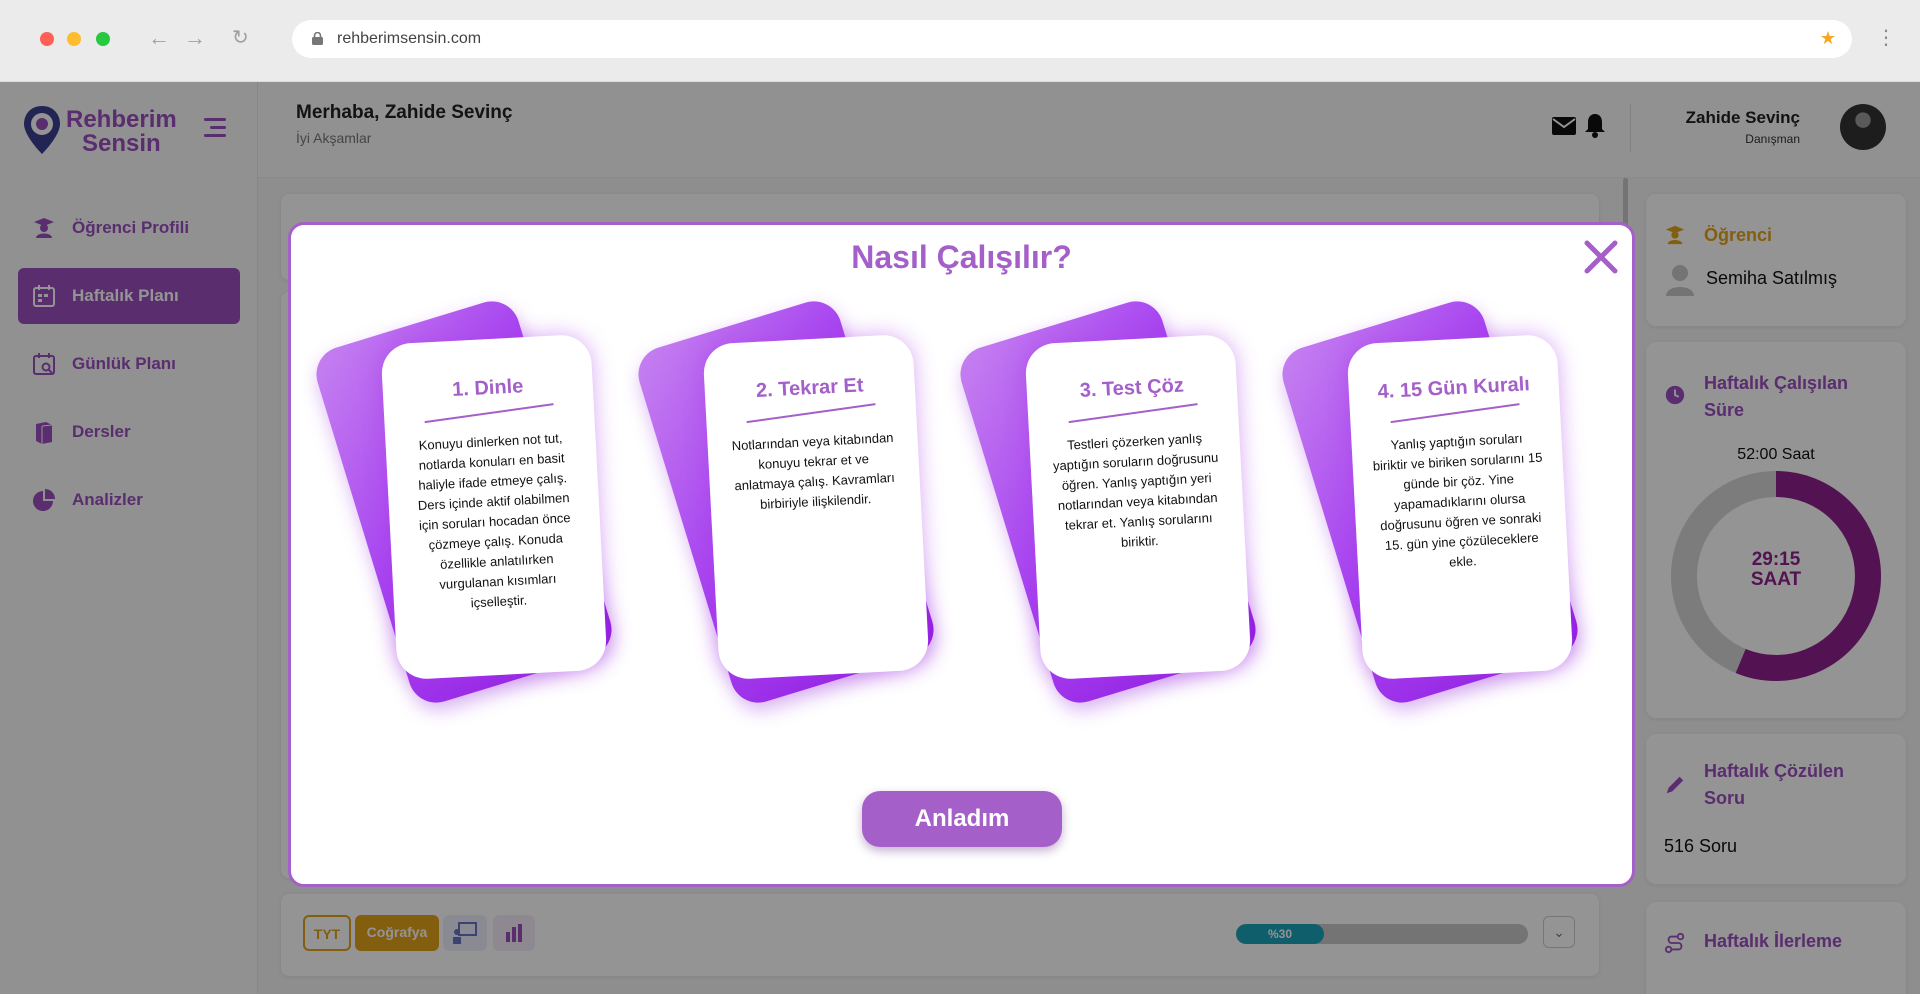  Describe the element at coordinates (317, 38) in the screenshot. I see `lock-icon` at that location.